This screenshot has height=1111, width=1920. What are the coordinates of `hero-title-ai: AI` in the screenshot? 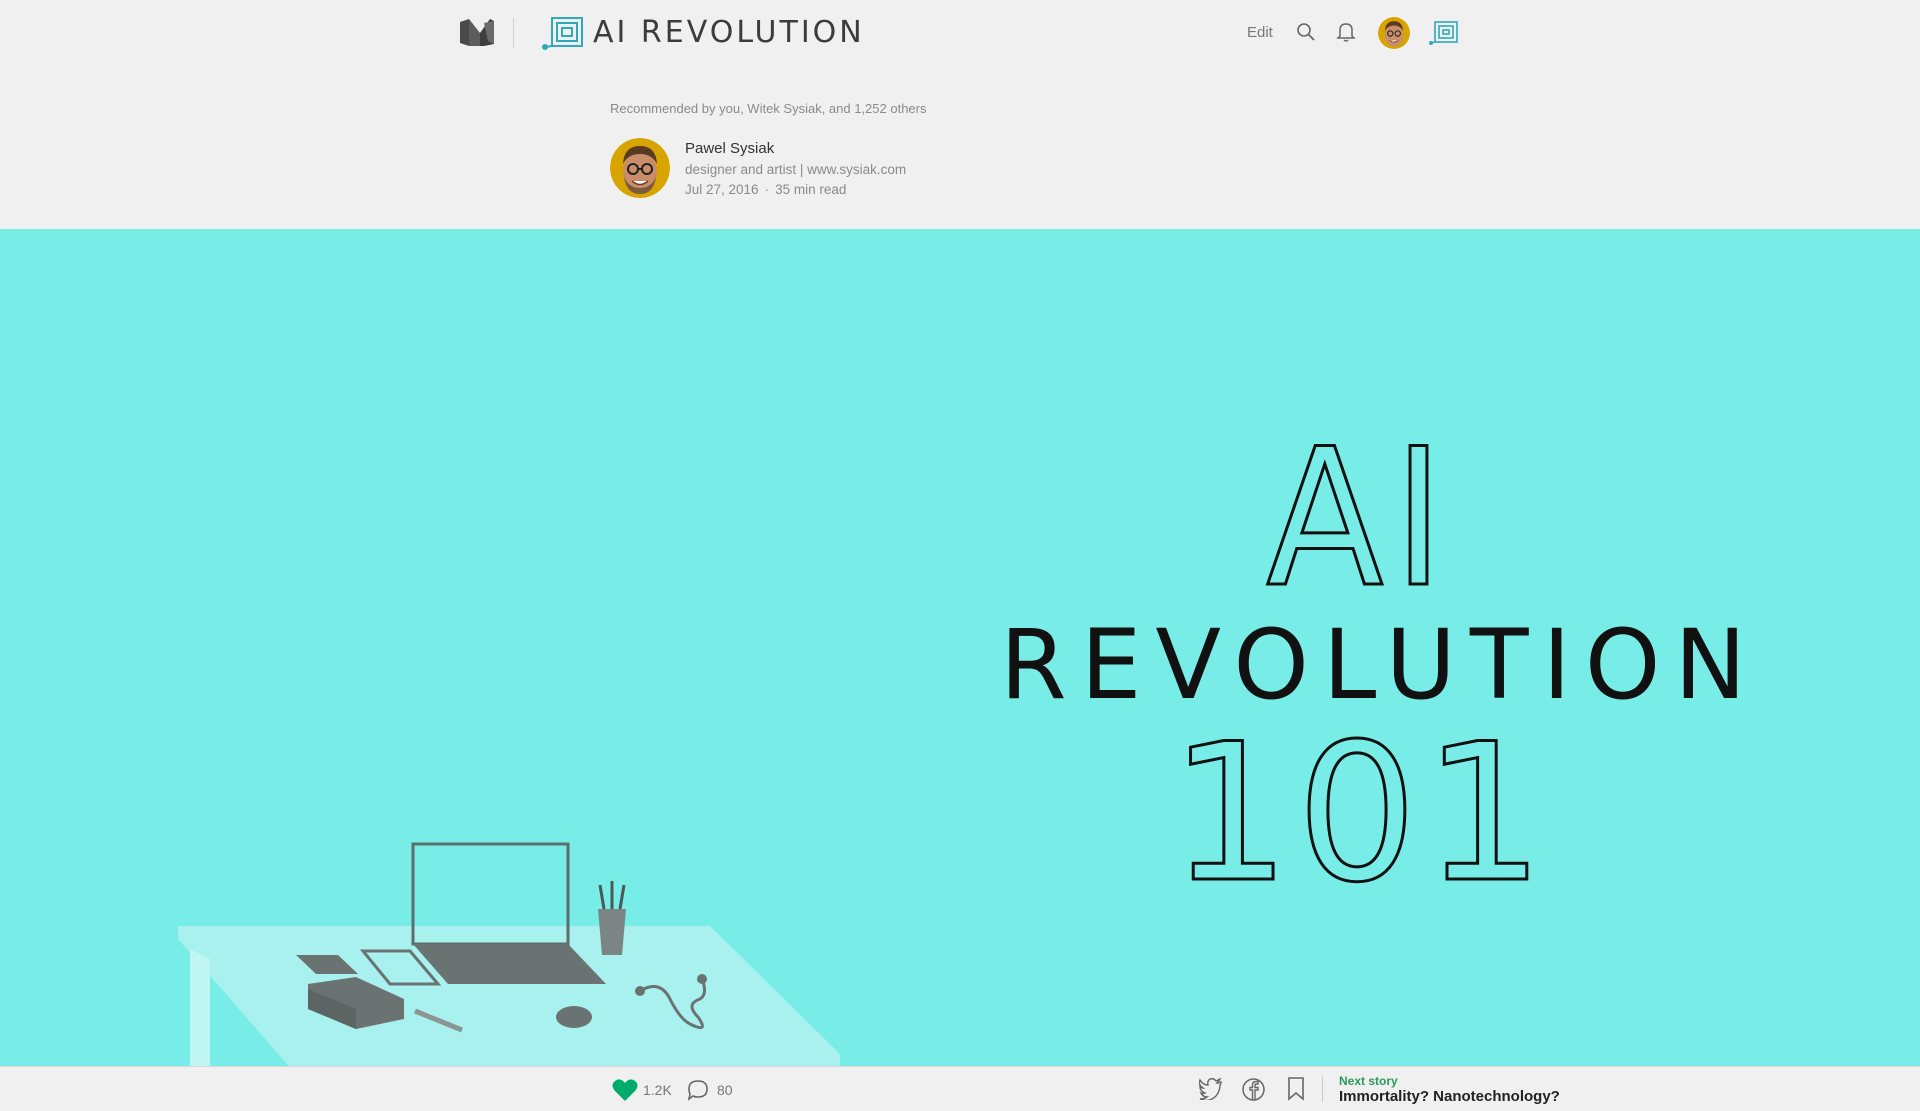 It's located at (1359, 518).